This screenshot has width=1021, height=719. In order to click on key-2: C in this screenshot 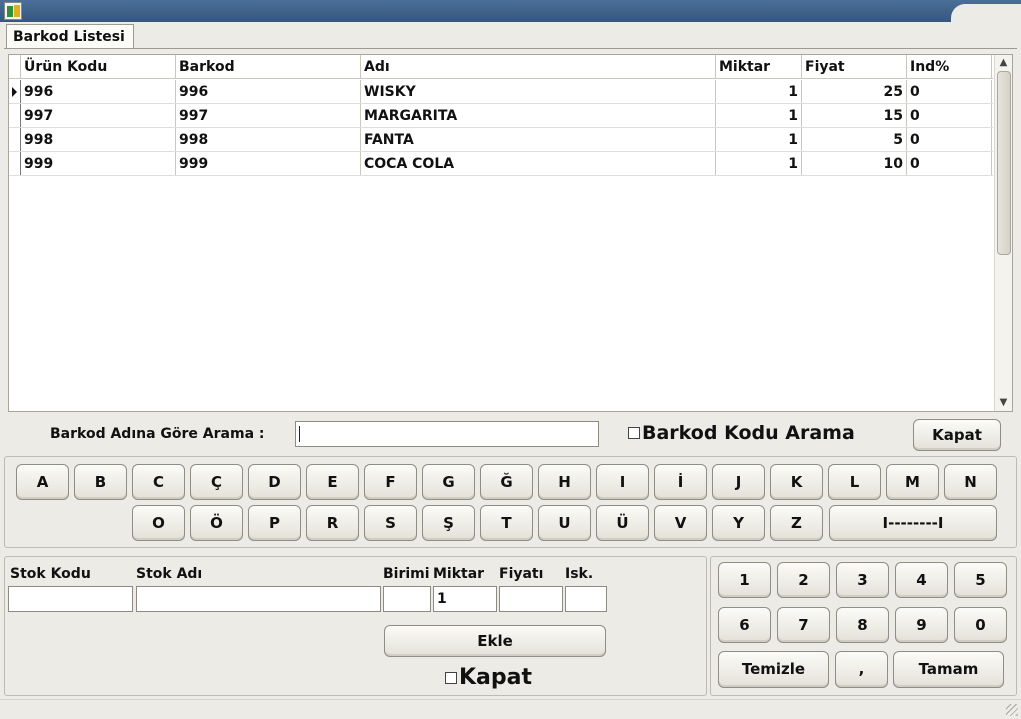, I will do `click(158, 482)`.